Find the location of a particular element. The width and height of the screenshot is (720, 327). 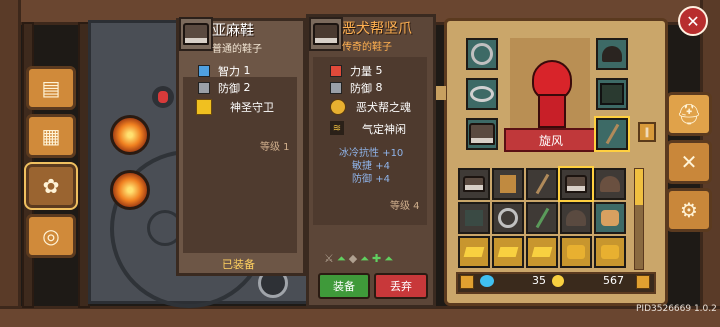

lock-icon is located at coordinates (467, 282).